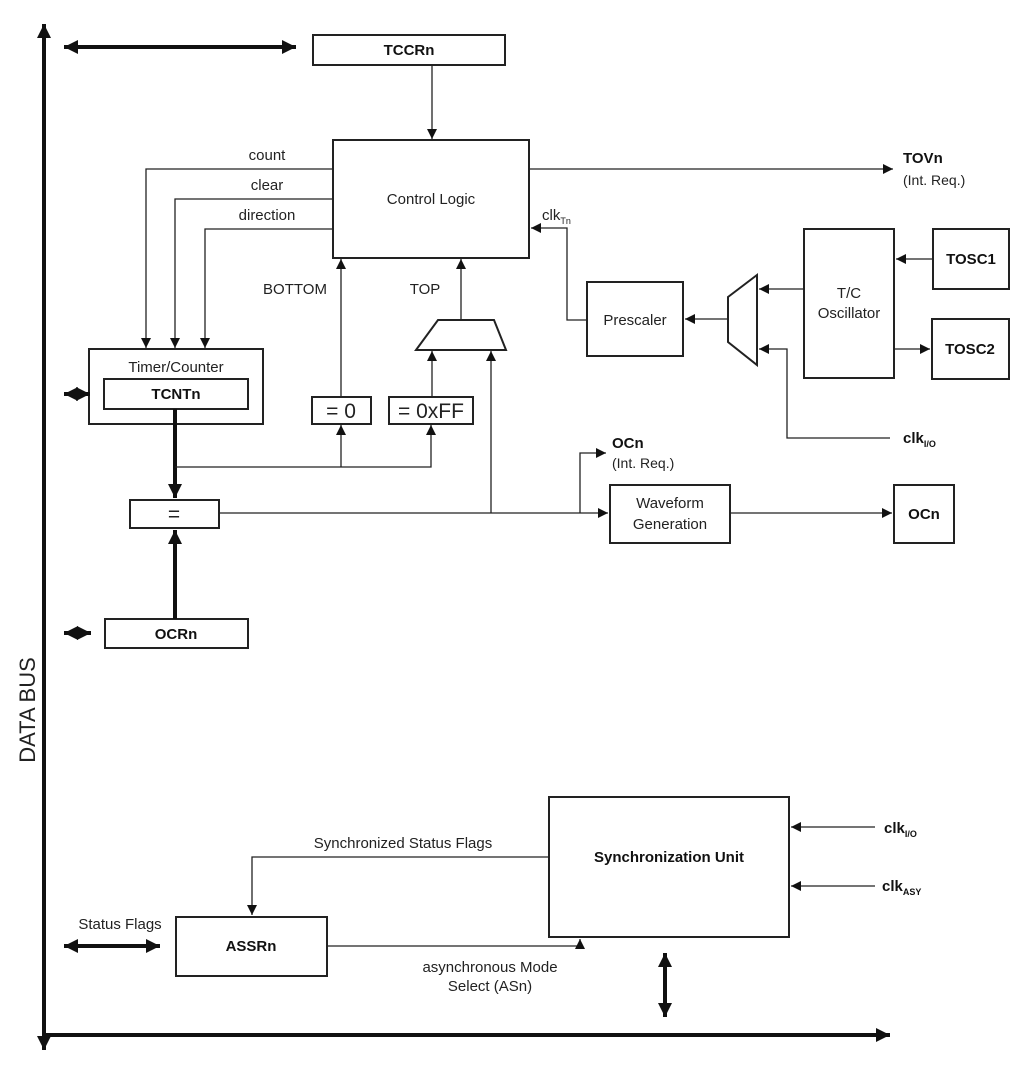  Describe the element at coordinates (403, 843) in the screenshot. I see `sync-flags-label: Synchronized Status Flags` at that location.